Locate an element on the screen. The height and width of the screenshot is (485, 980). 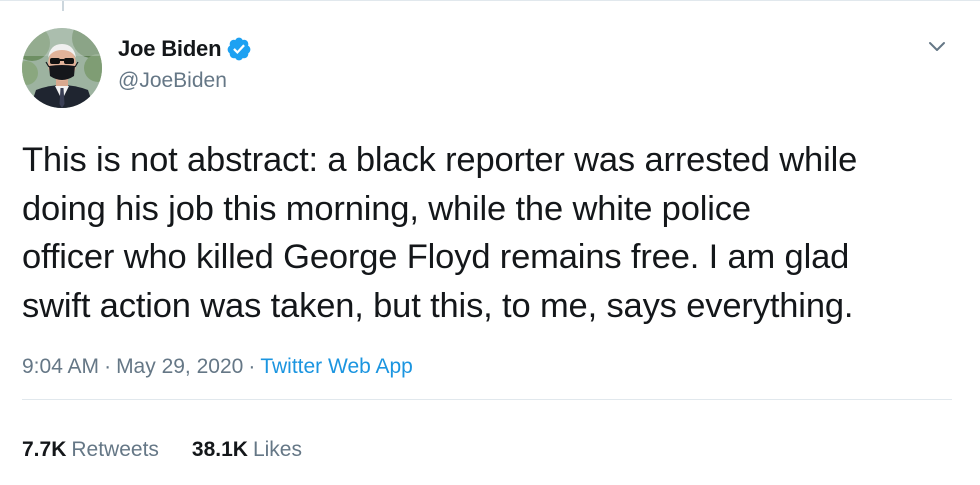
retweets-count: 7.7K is located at coordinates (44, 449).